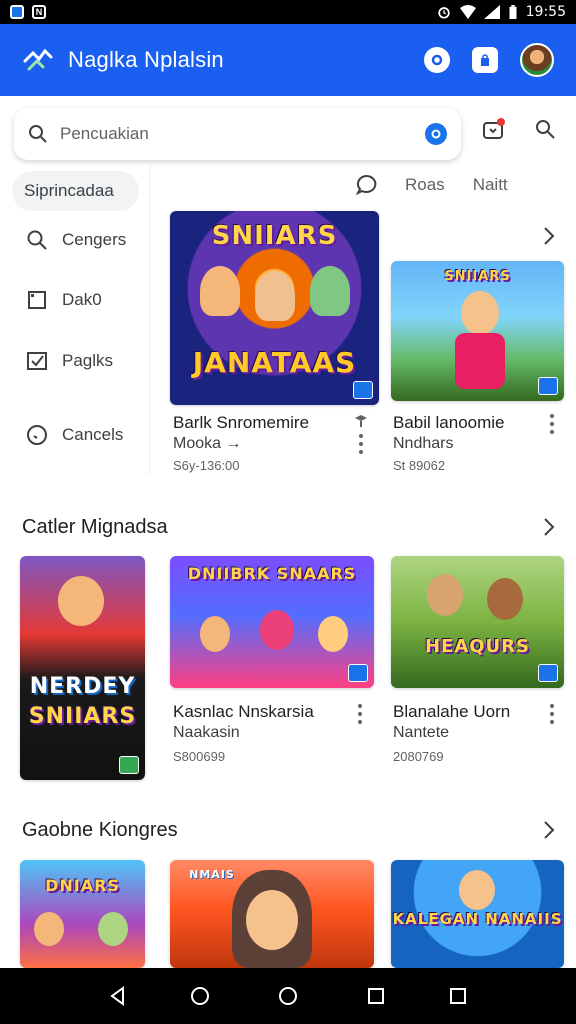 This screenshot has width=576, height=1024. What do you see at coordinates (366, 185) in the screenshot?
I see `chat-icon` at bounding box center [366, 185].